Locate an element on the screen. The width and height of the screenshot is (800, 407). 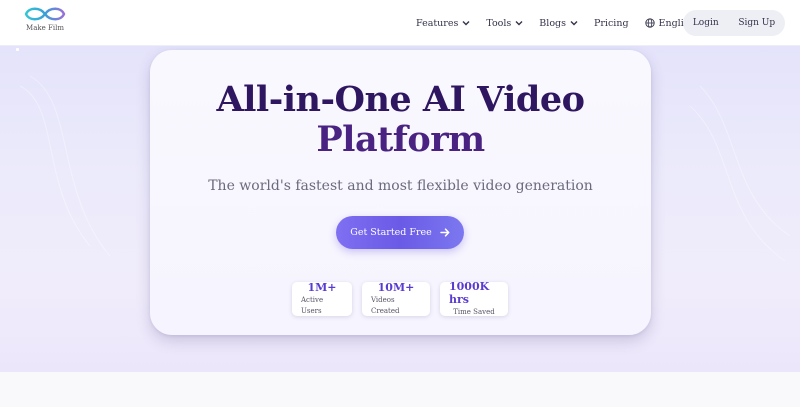
stat-label: Time Saved is located at coordinates (474, 312).